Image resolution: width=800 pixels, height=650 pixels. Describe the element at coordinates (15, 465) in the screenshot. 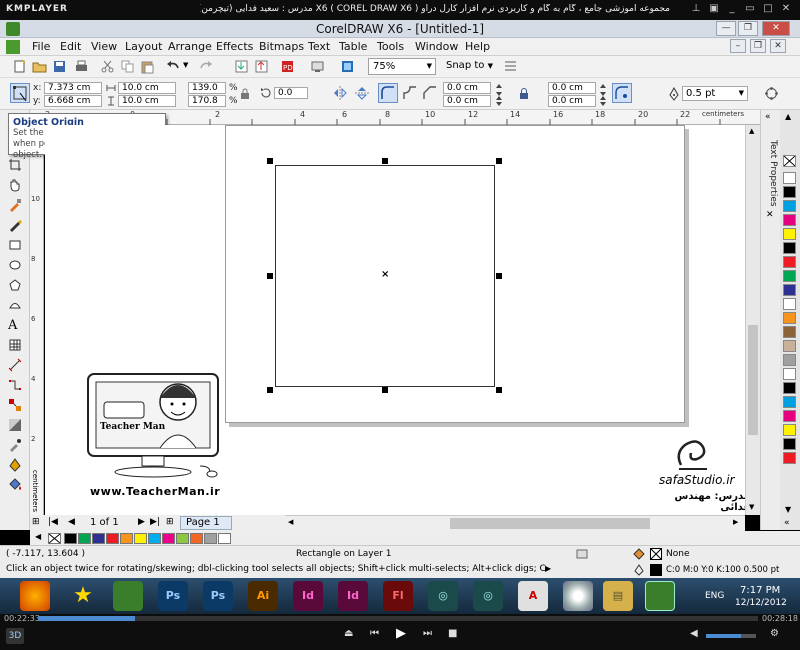

I see `outline-tool-icon` at that location.